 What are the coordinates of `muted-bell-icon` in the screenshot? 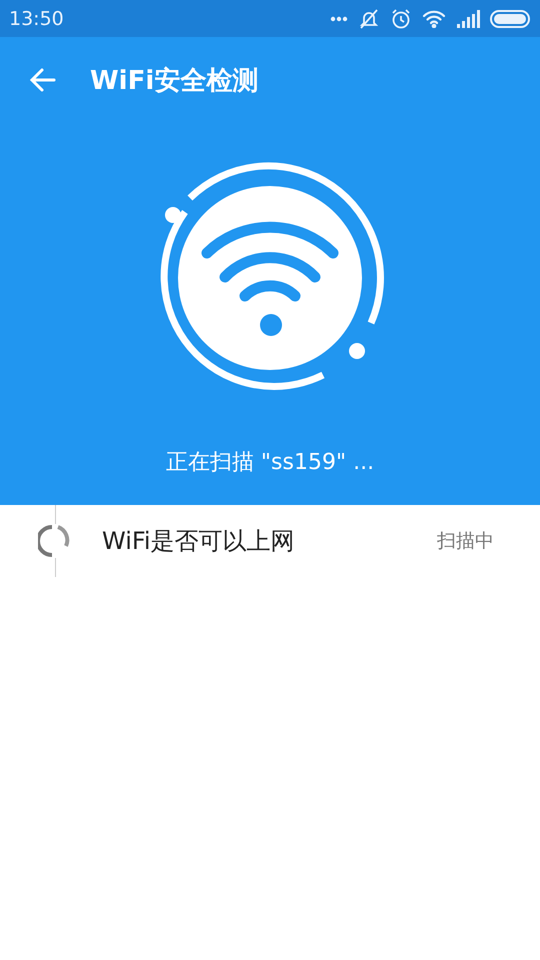 It's located at (369, 19).